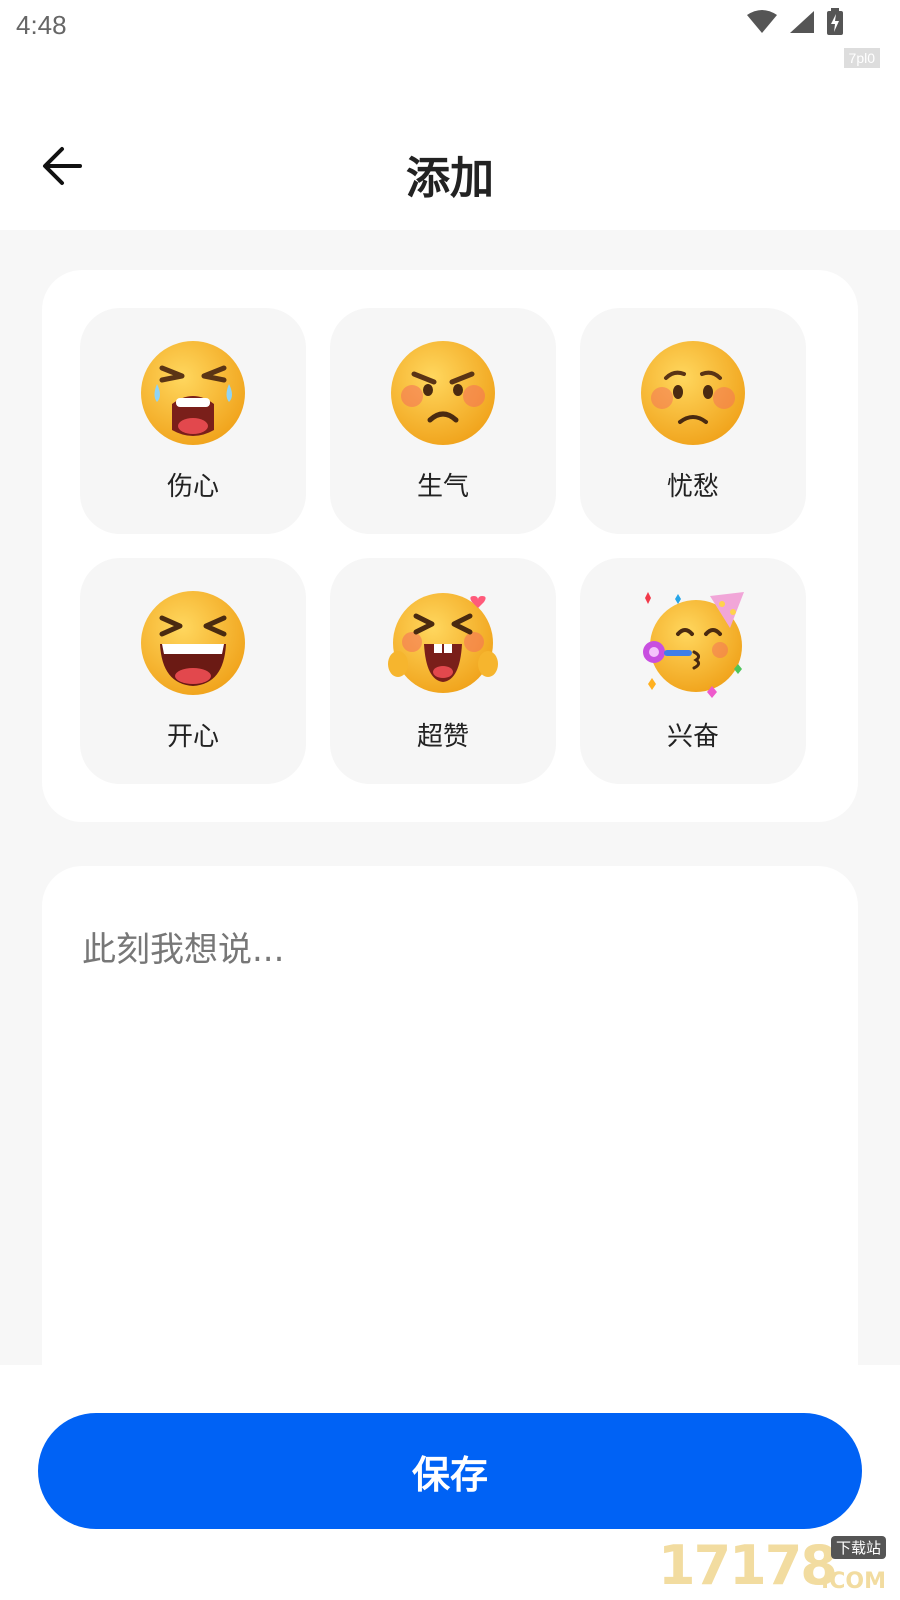 This screenshot has height=1600, width=900. Describe the element at coordinates (692, 737) in the screenshot. I see `mood-label: 兴奋` at that location.